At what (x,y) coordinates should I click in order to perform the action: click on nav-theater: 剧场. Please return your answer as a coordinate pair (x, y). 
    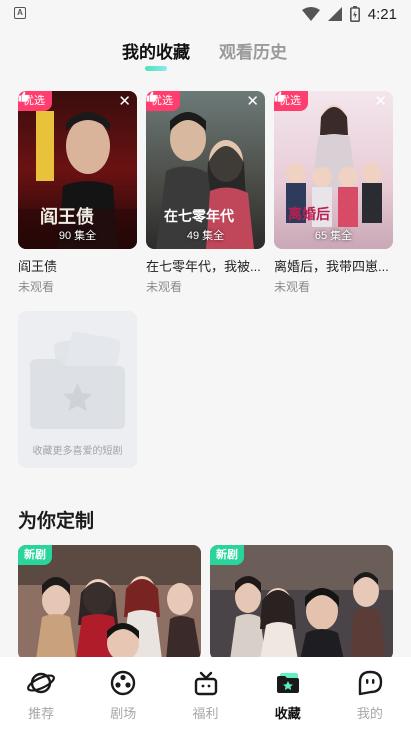
    Looking at the image, I should click on (123, 693).